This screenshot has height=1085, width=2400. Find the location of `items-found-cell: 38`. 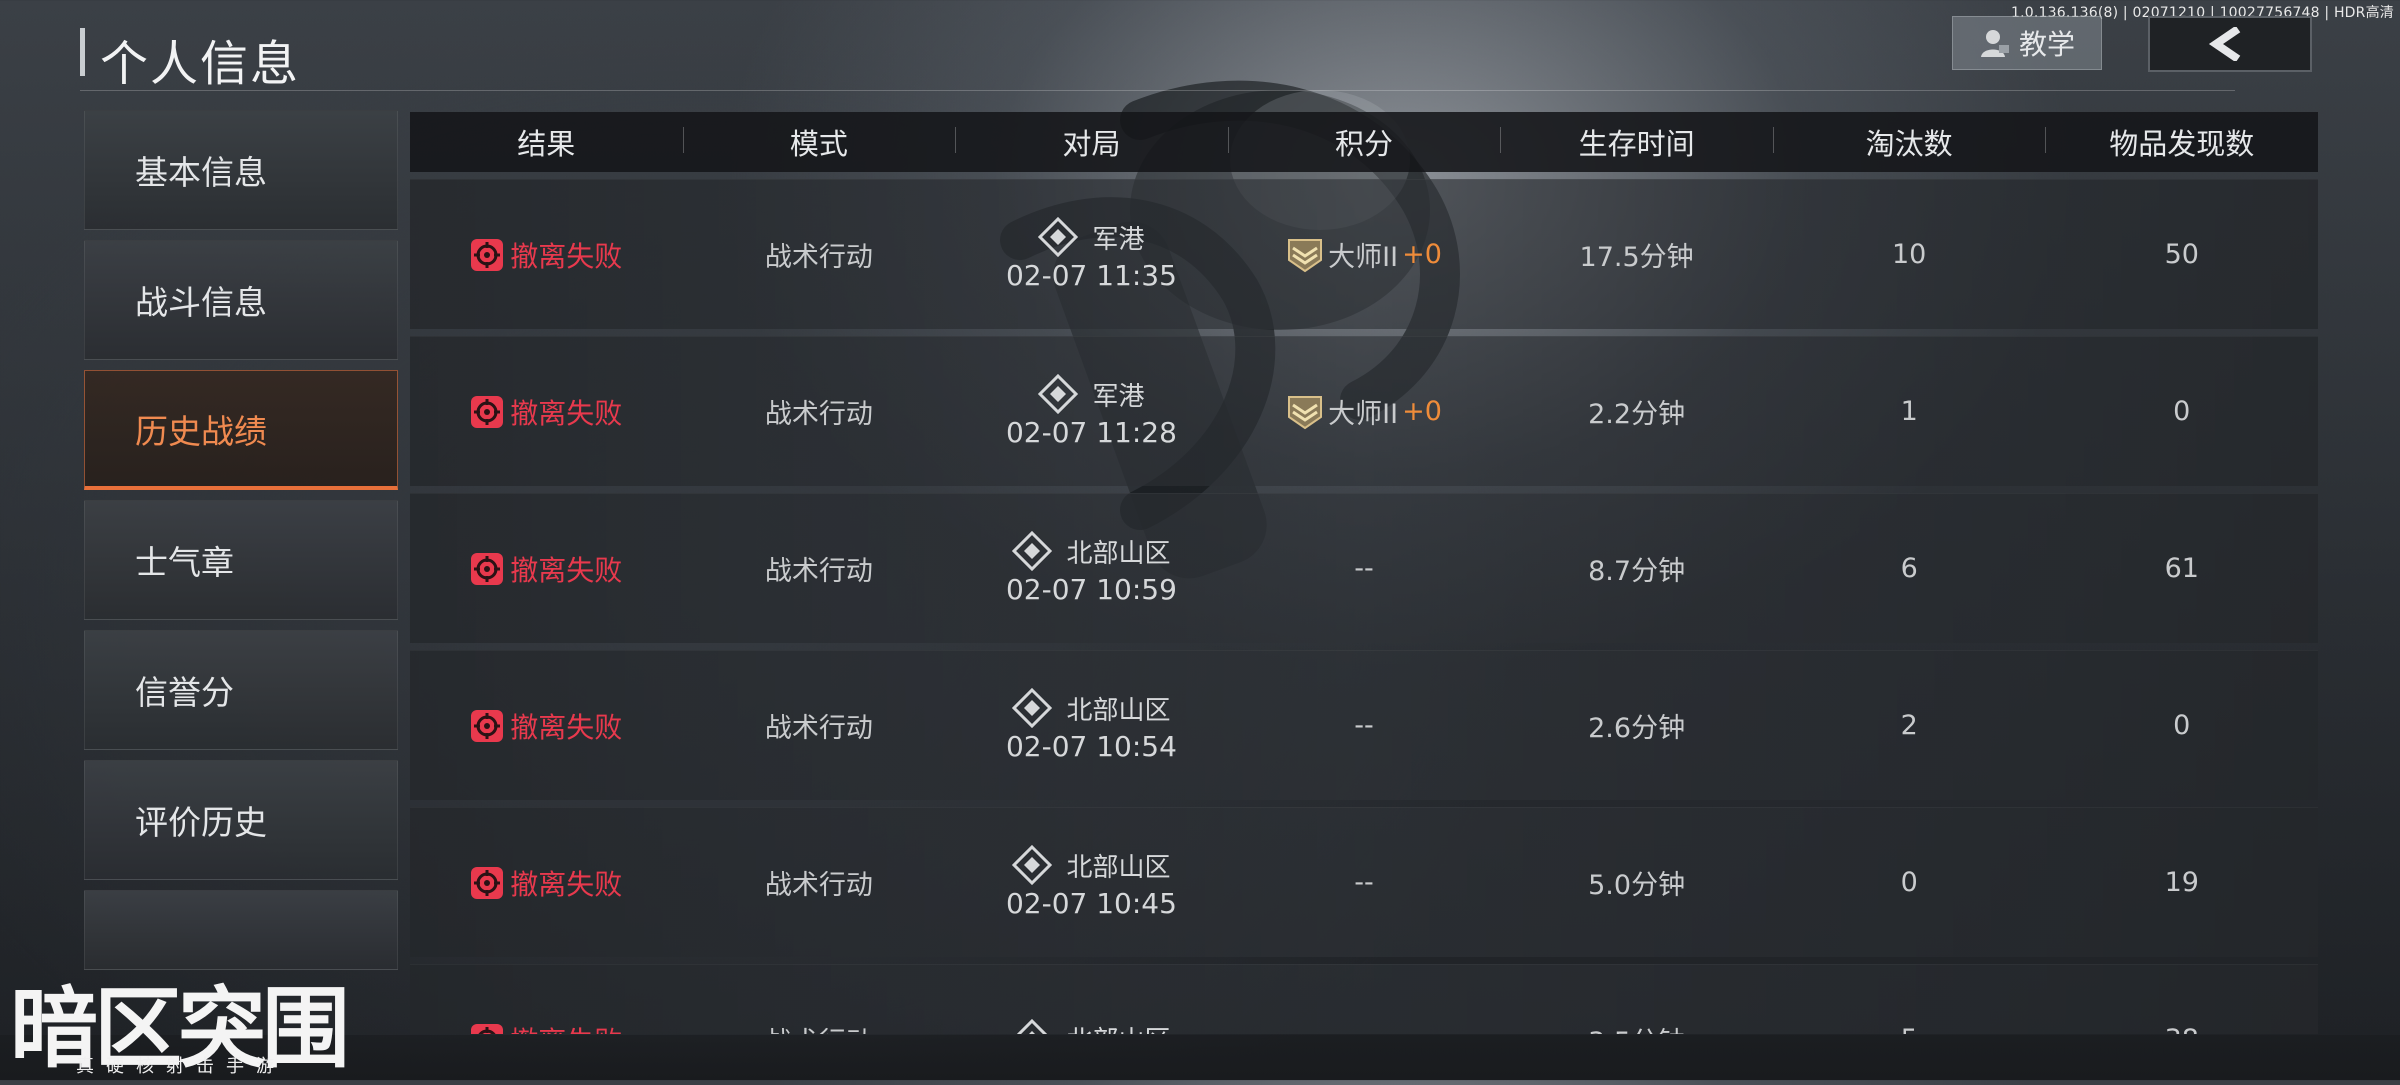

items-found-cell: 38 is located at coordinates (2181, 1029).